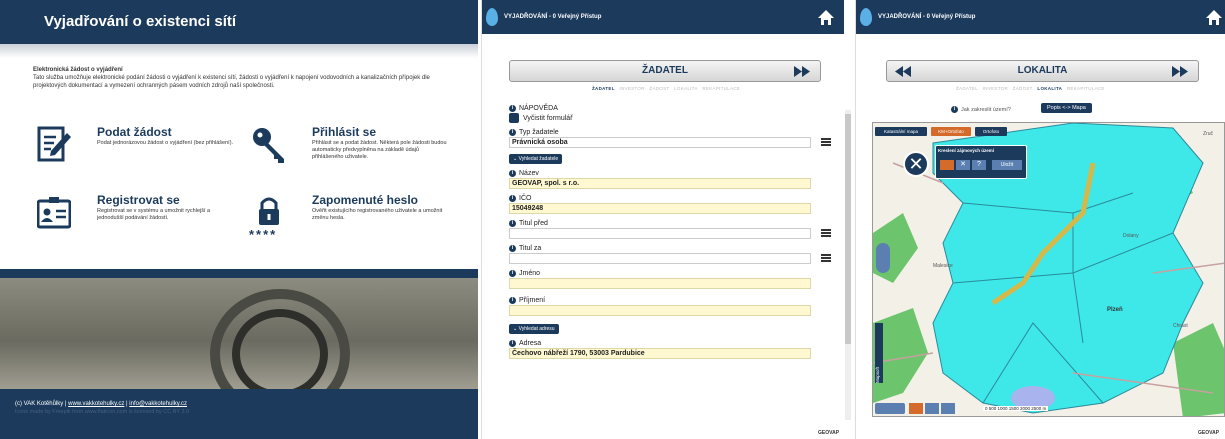  I want to click on geovap-logo: GEOVAP, so click(1209, 433).